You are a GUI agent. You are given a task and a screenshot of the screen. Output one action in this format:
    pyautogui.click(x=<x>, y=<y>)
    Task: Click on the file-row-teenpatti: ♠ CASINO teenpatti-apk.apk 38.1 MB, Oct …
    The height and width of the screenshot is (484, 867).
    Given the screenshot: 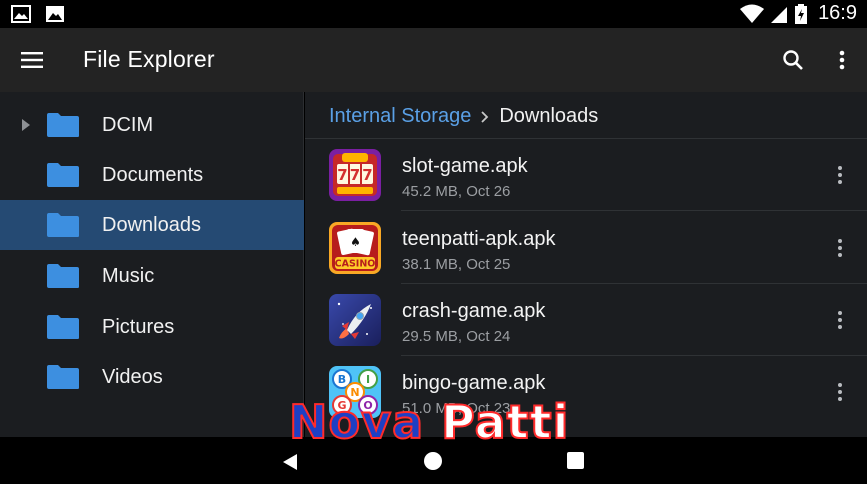 What is the action you would take?
    pyautogui.click(x=586, y=248)
    